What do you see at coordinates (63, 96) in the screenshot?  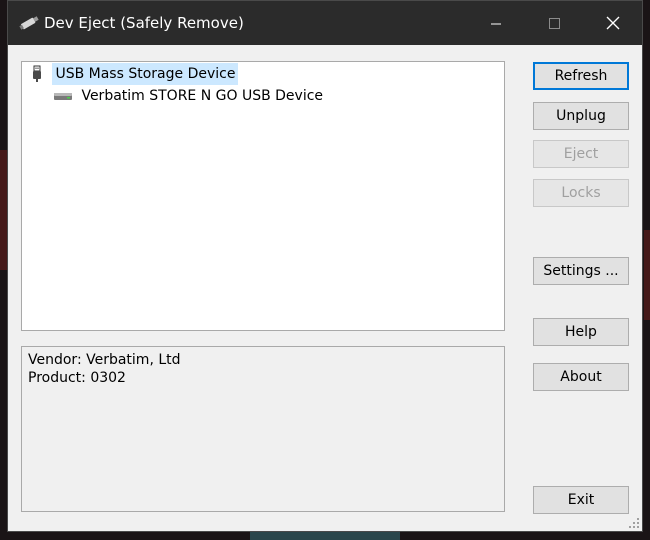 I see `drive-icon` at bounding box center [63, 96].